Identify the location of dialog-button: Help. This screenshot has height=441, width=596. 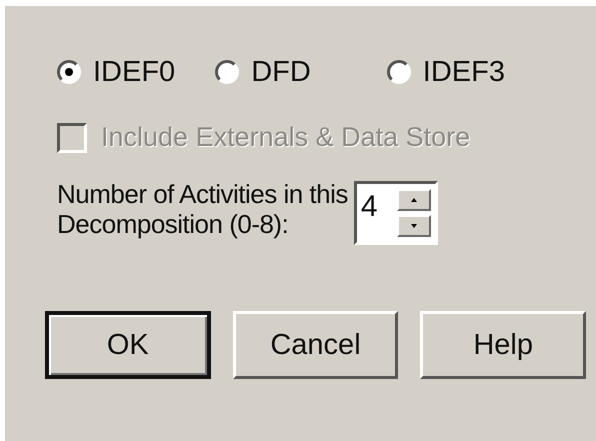
(503, 345).